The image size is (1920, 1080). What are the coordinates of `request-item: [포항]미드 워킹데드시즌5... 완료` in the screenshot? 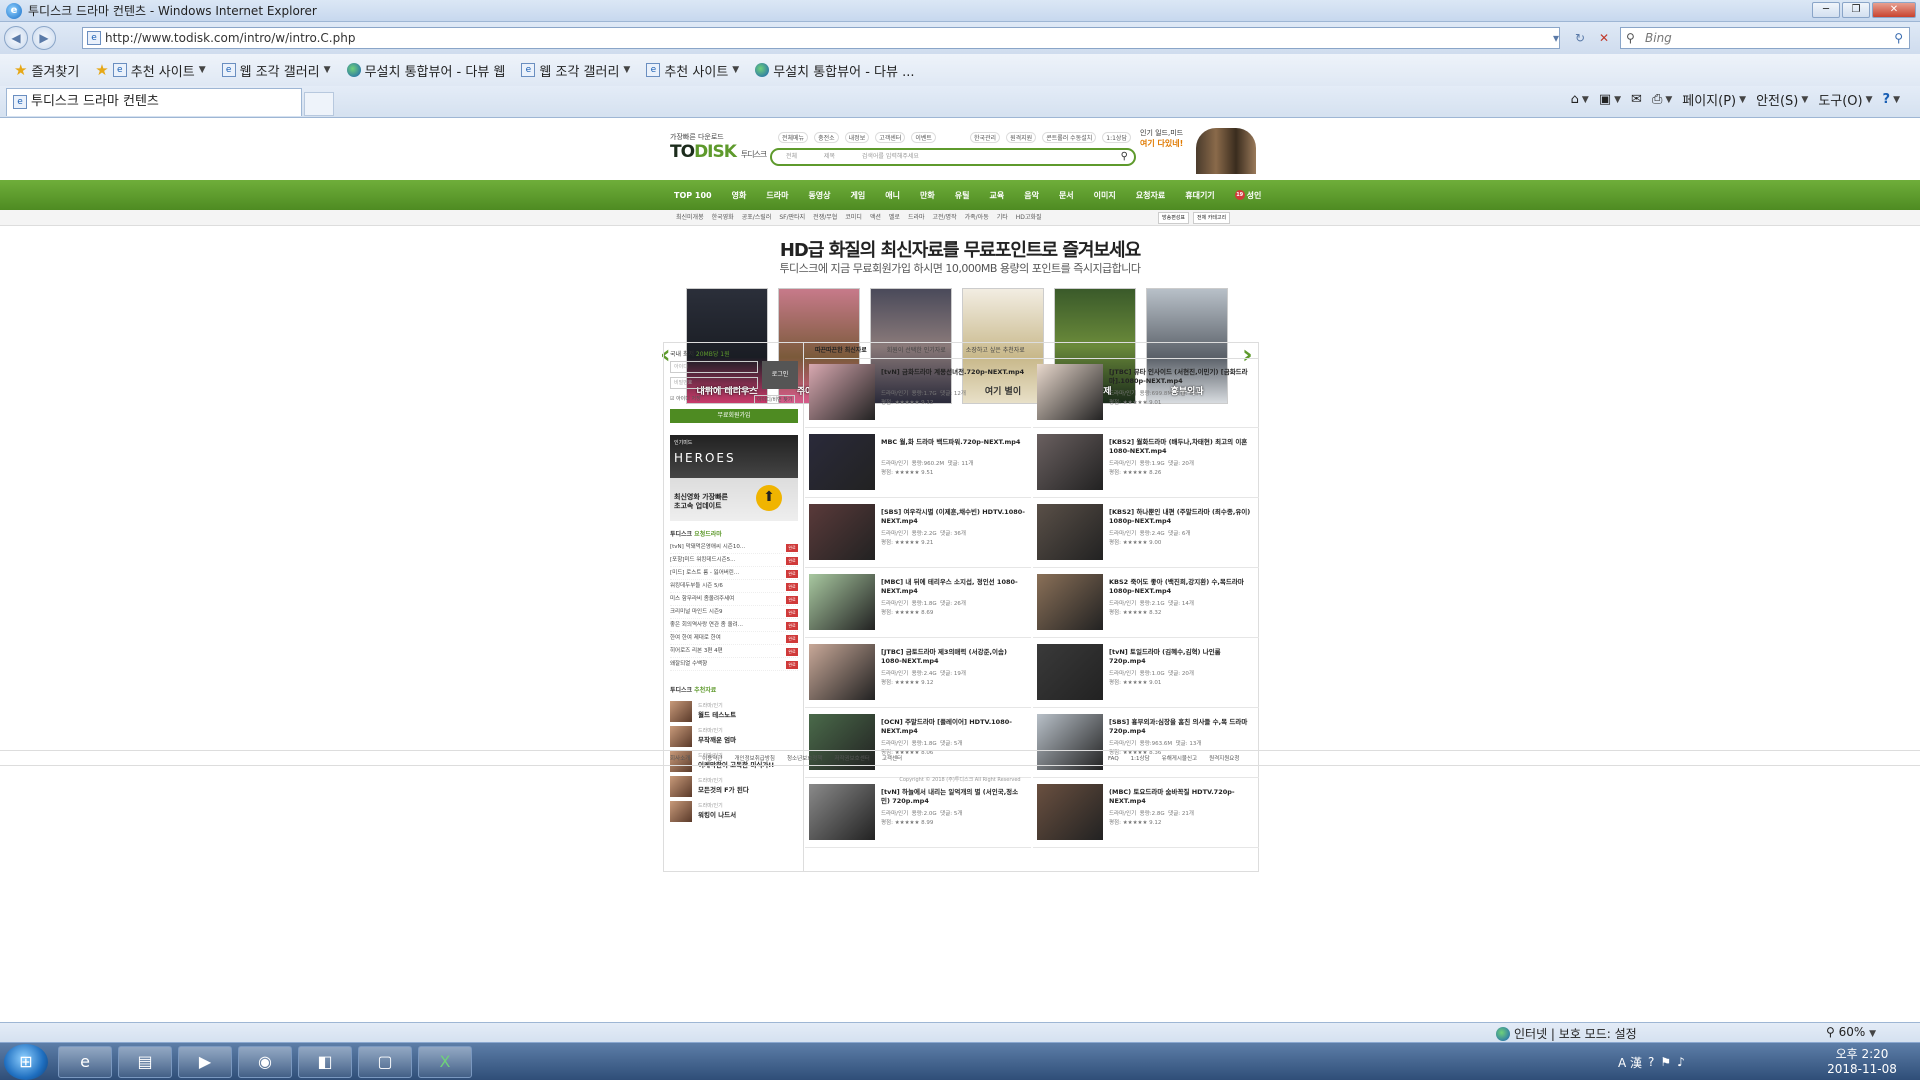 It's located at (734, 560).